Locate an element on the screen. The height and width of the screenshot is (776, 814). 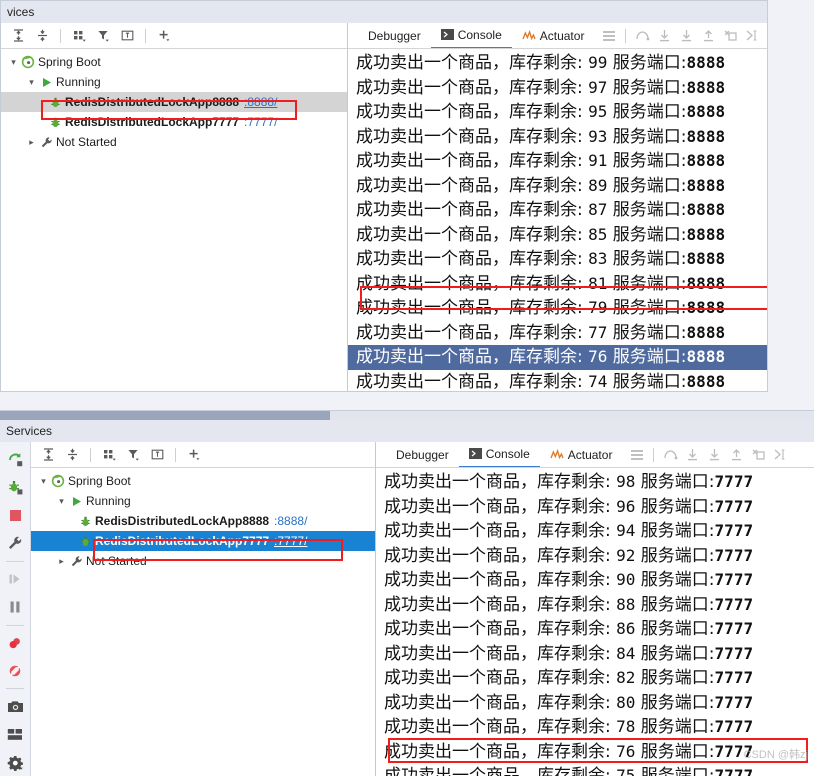
console-line: 成功卖出一个商品，库存剩余: 86 服务端口:7777 is located at coordinates (595, 629).